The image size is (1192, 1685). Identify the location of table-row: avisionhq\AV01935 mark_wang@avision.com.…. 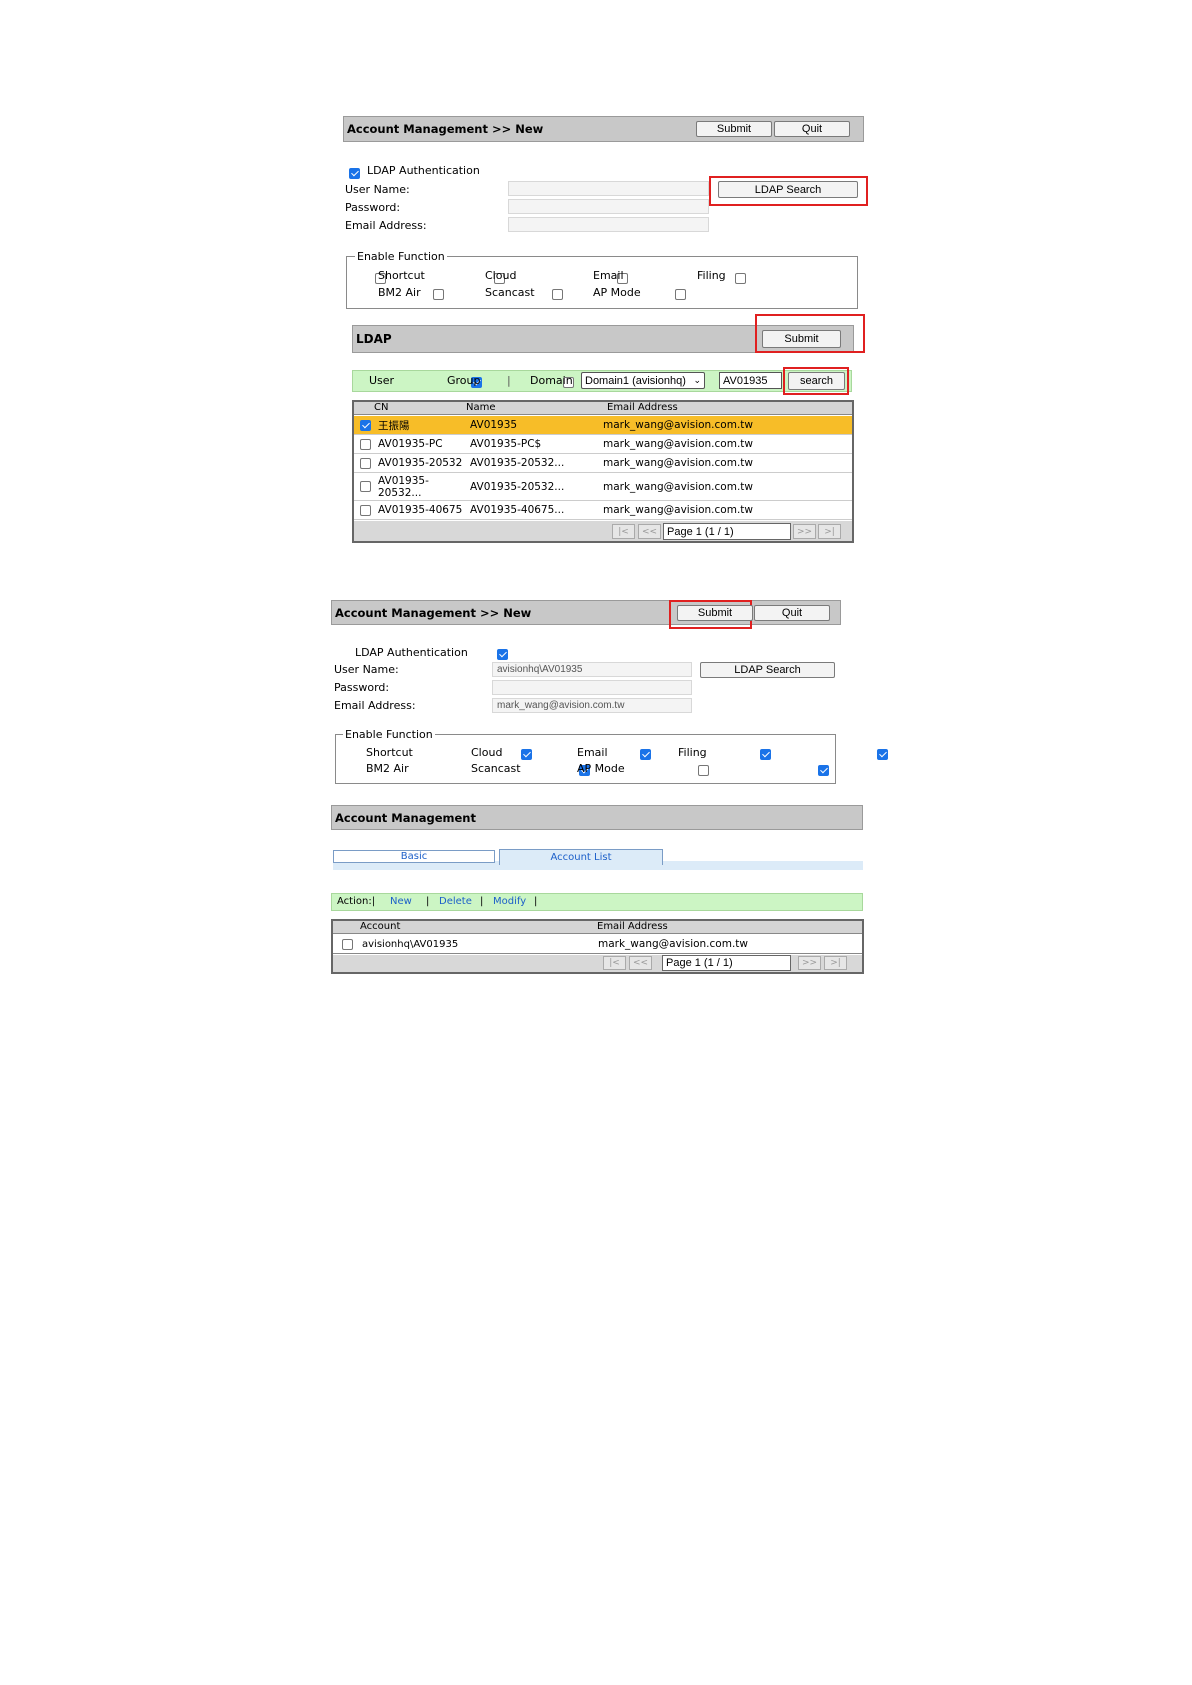
(597, 944).